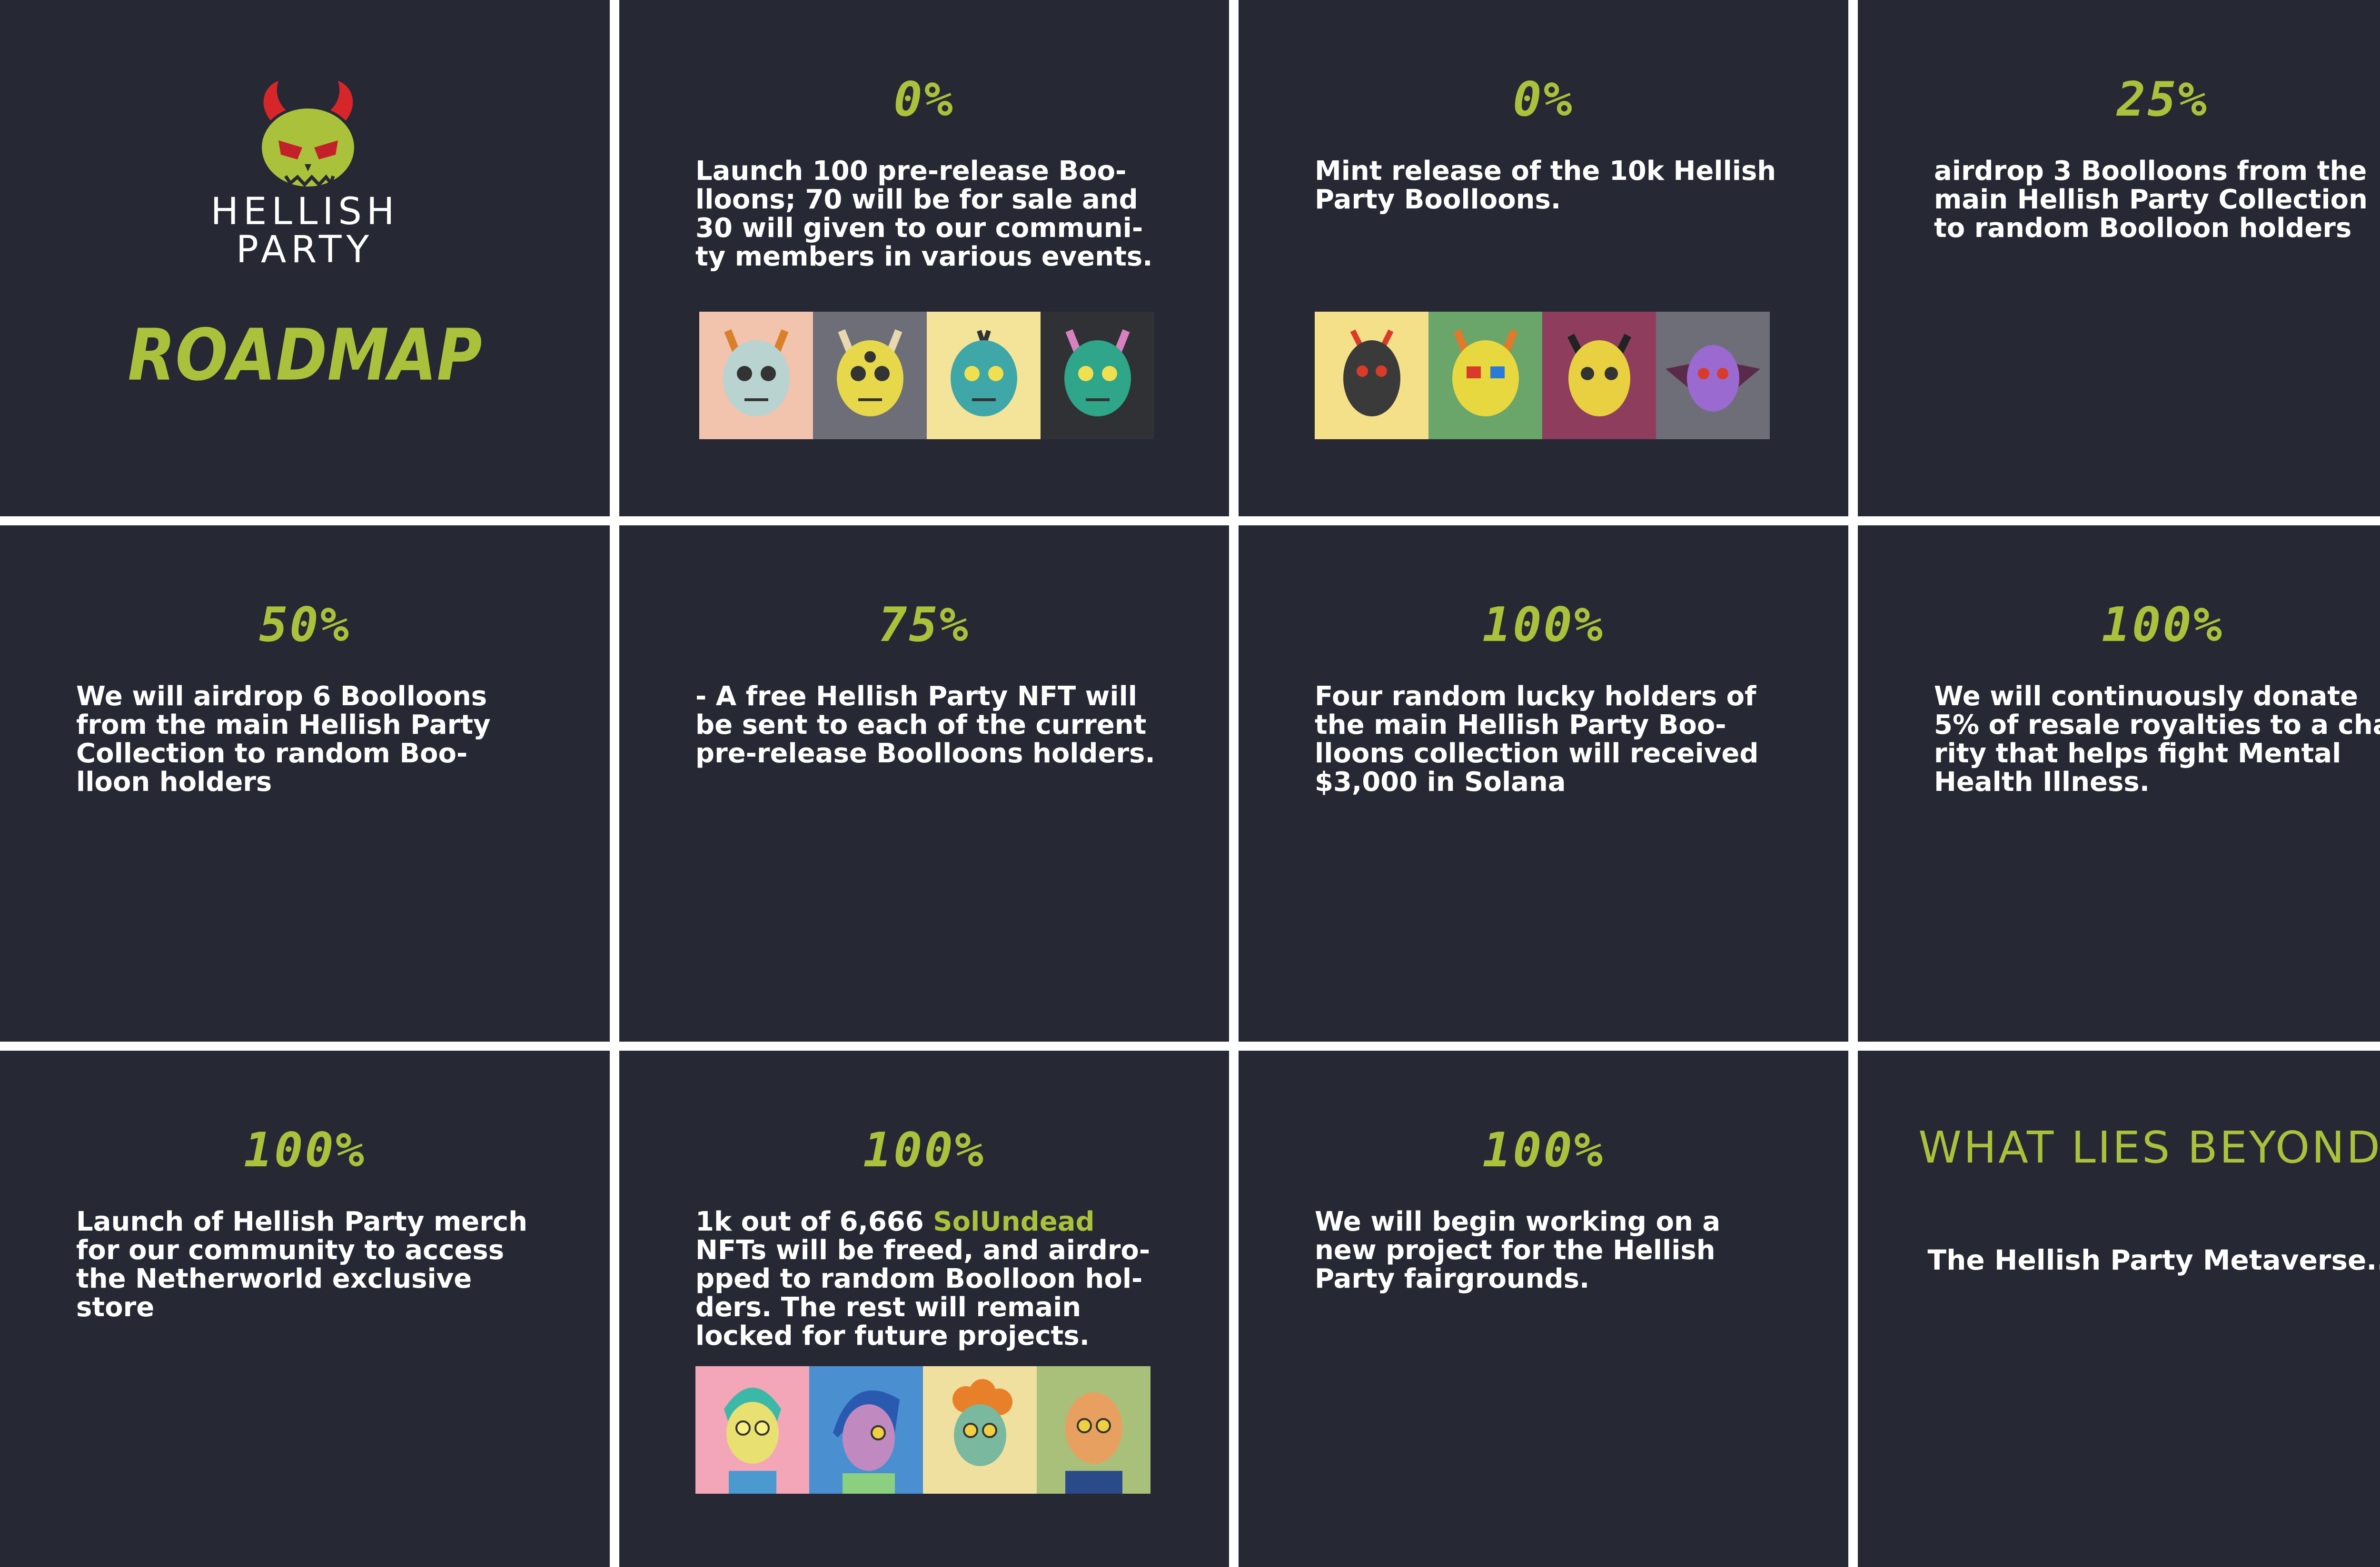 The image size is (2380, 1567). I want to click on logo-word-hellish: HELLISH, so click(304, 211).